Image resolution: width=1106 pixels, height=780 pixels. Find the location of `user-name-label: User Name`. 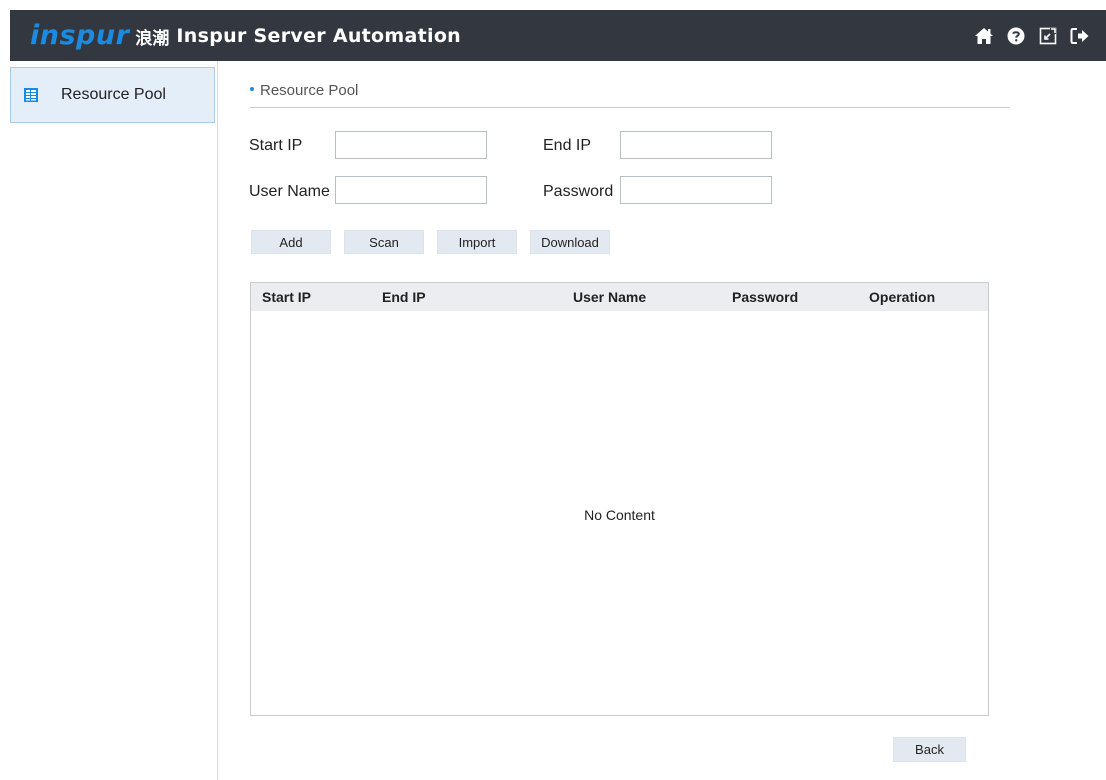

user-name-label: User Name is located at coordinates (289, 191).